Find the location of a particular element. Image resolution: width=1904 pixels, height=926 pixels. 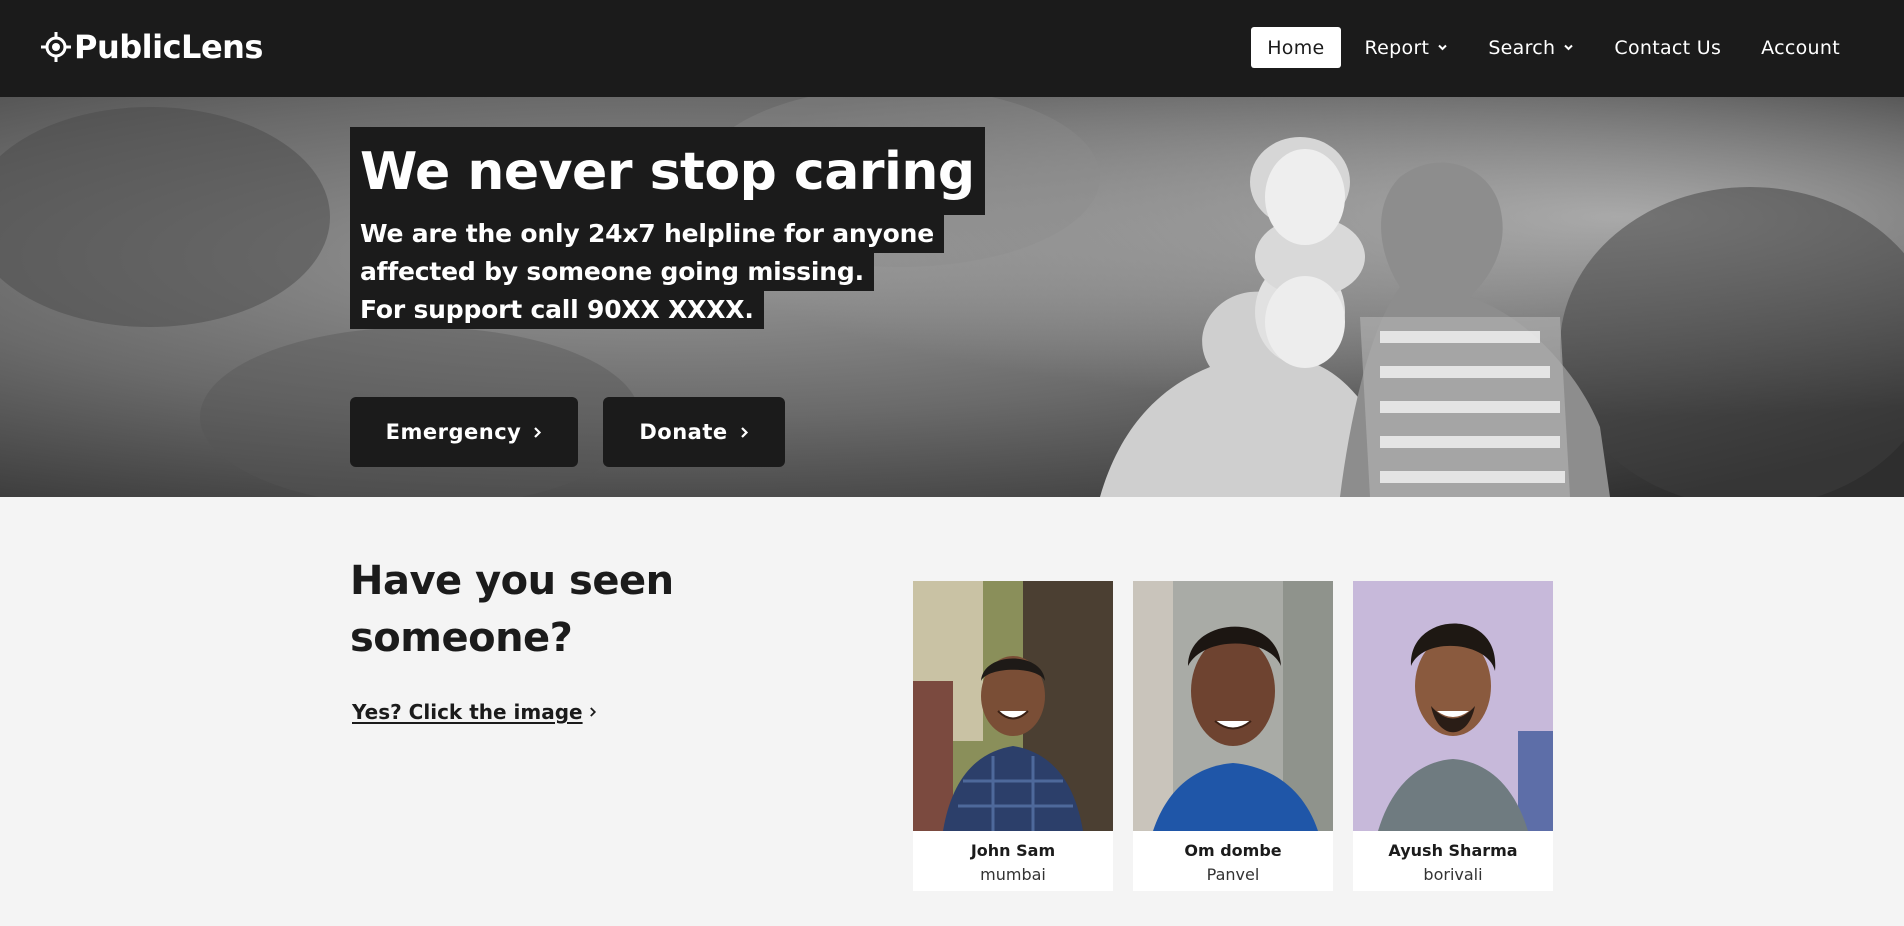

person-location: Panvel is located at coordinates (1233, 874).